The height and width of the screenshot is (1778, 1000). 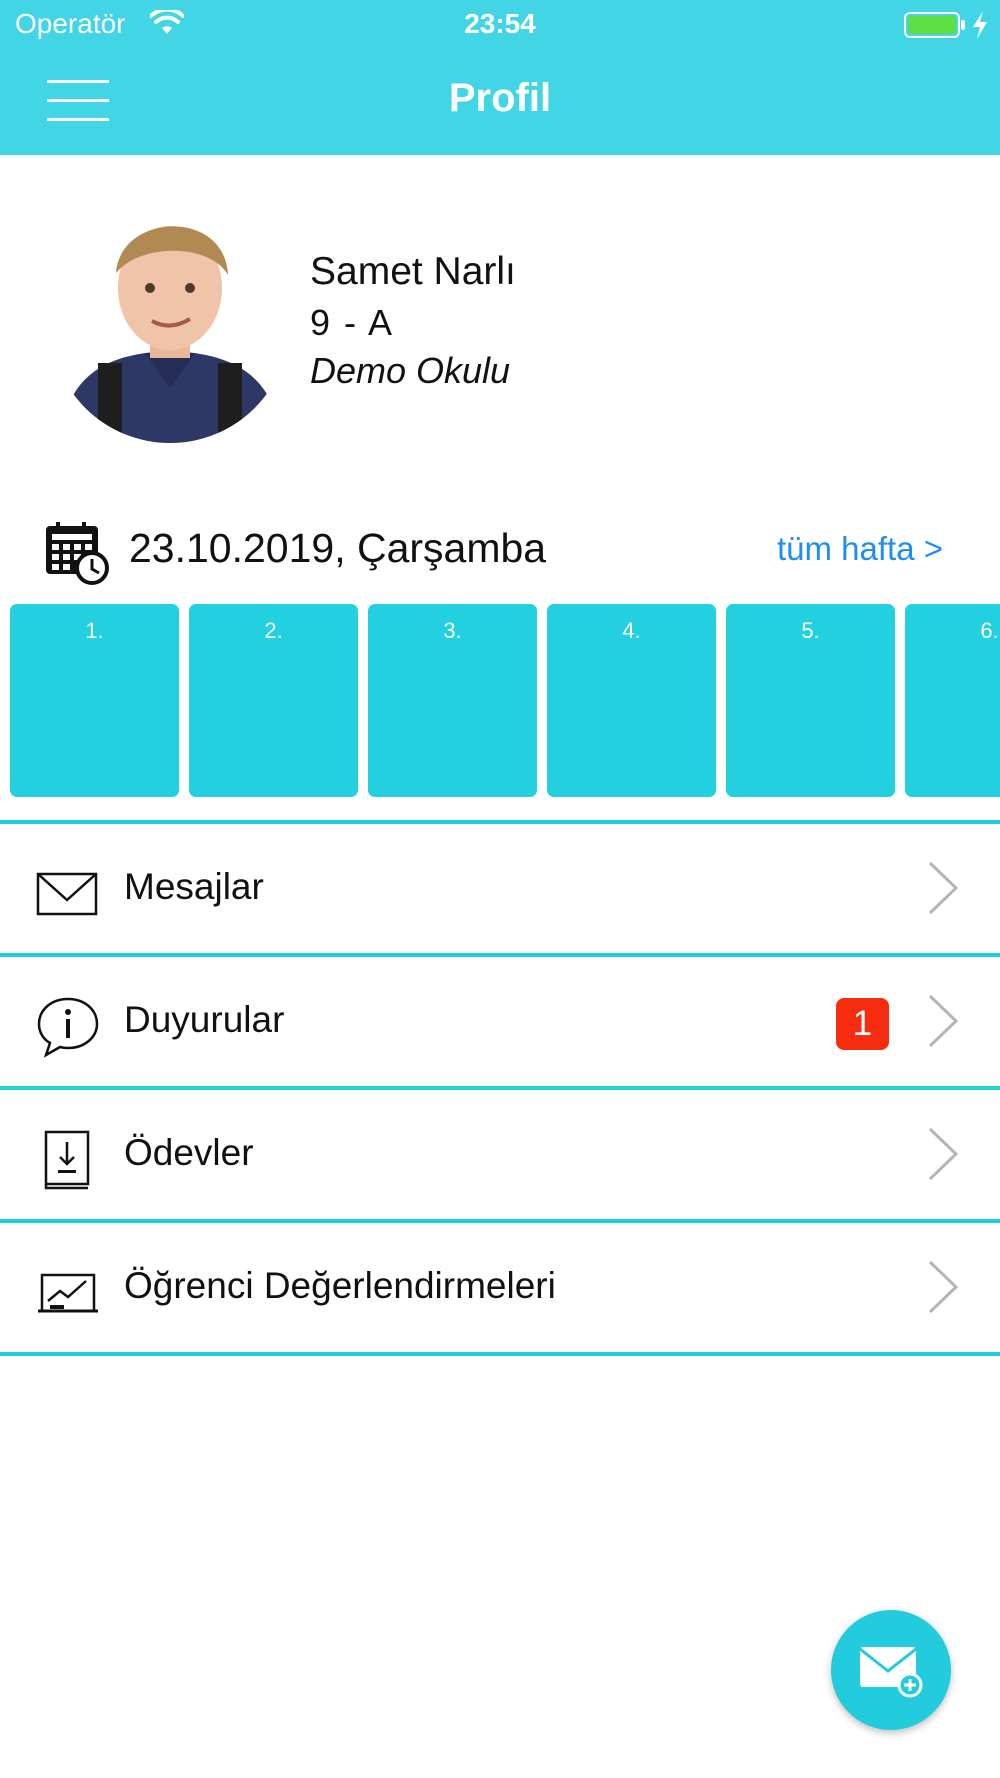 I want to click on menu-item-label: Öğrenci Değerlendirmeleri, so click(x=340, y=1285).